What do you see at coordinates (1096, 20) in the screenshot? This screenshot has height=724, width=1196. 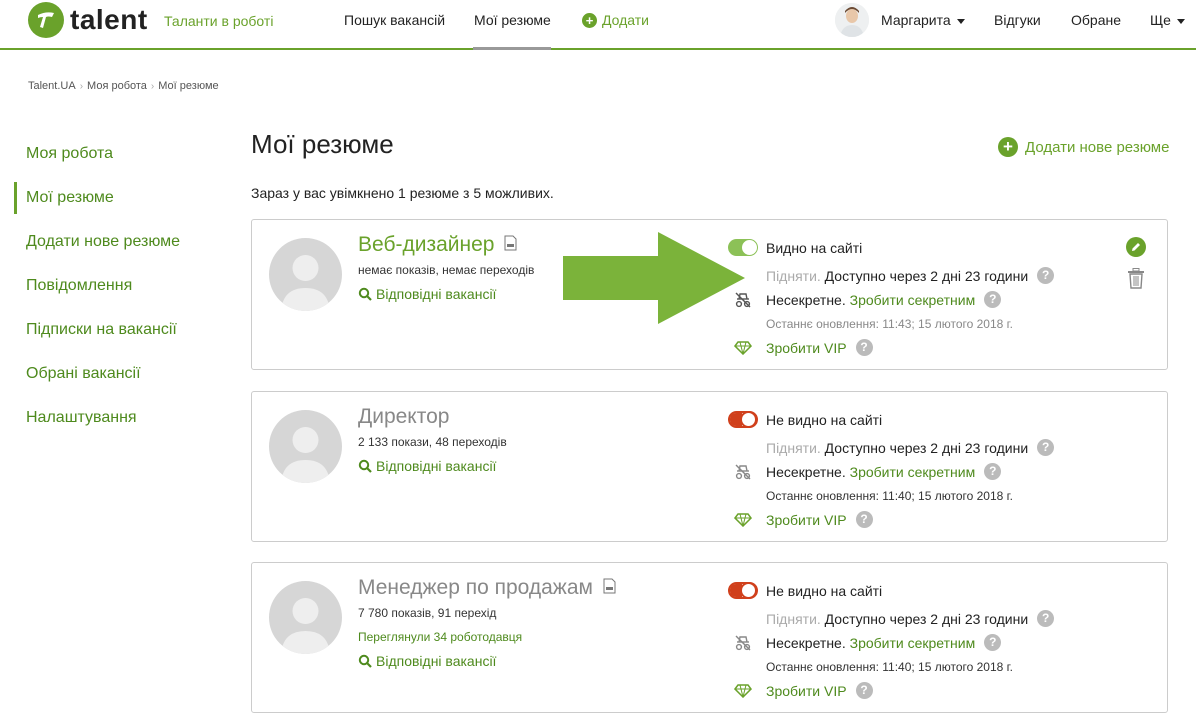 I see `nav-favorites: Обране` at bounding box center [1096, 20].